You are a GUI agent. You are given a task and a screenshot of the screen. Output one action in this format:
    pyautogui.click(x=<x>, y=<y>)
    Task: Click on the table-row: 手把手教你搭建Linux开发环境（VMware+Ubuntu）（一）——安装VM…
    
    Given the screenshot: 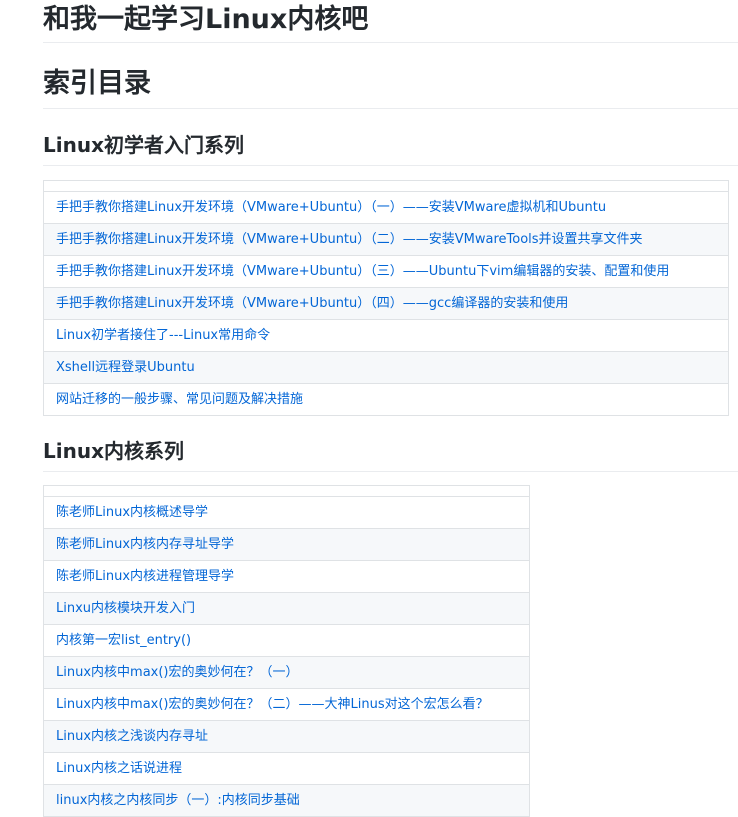 What is the action you would take?
    pyautogui.click(x=386, y=207)
    